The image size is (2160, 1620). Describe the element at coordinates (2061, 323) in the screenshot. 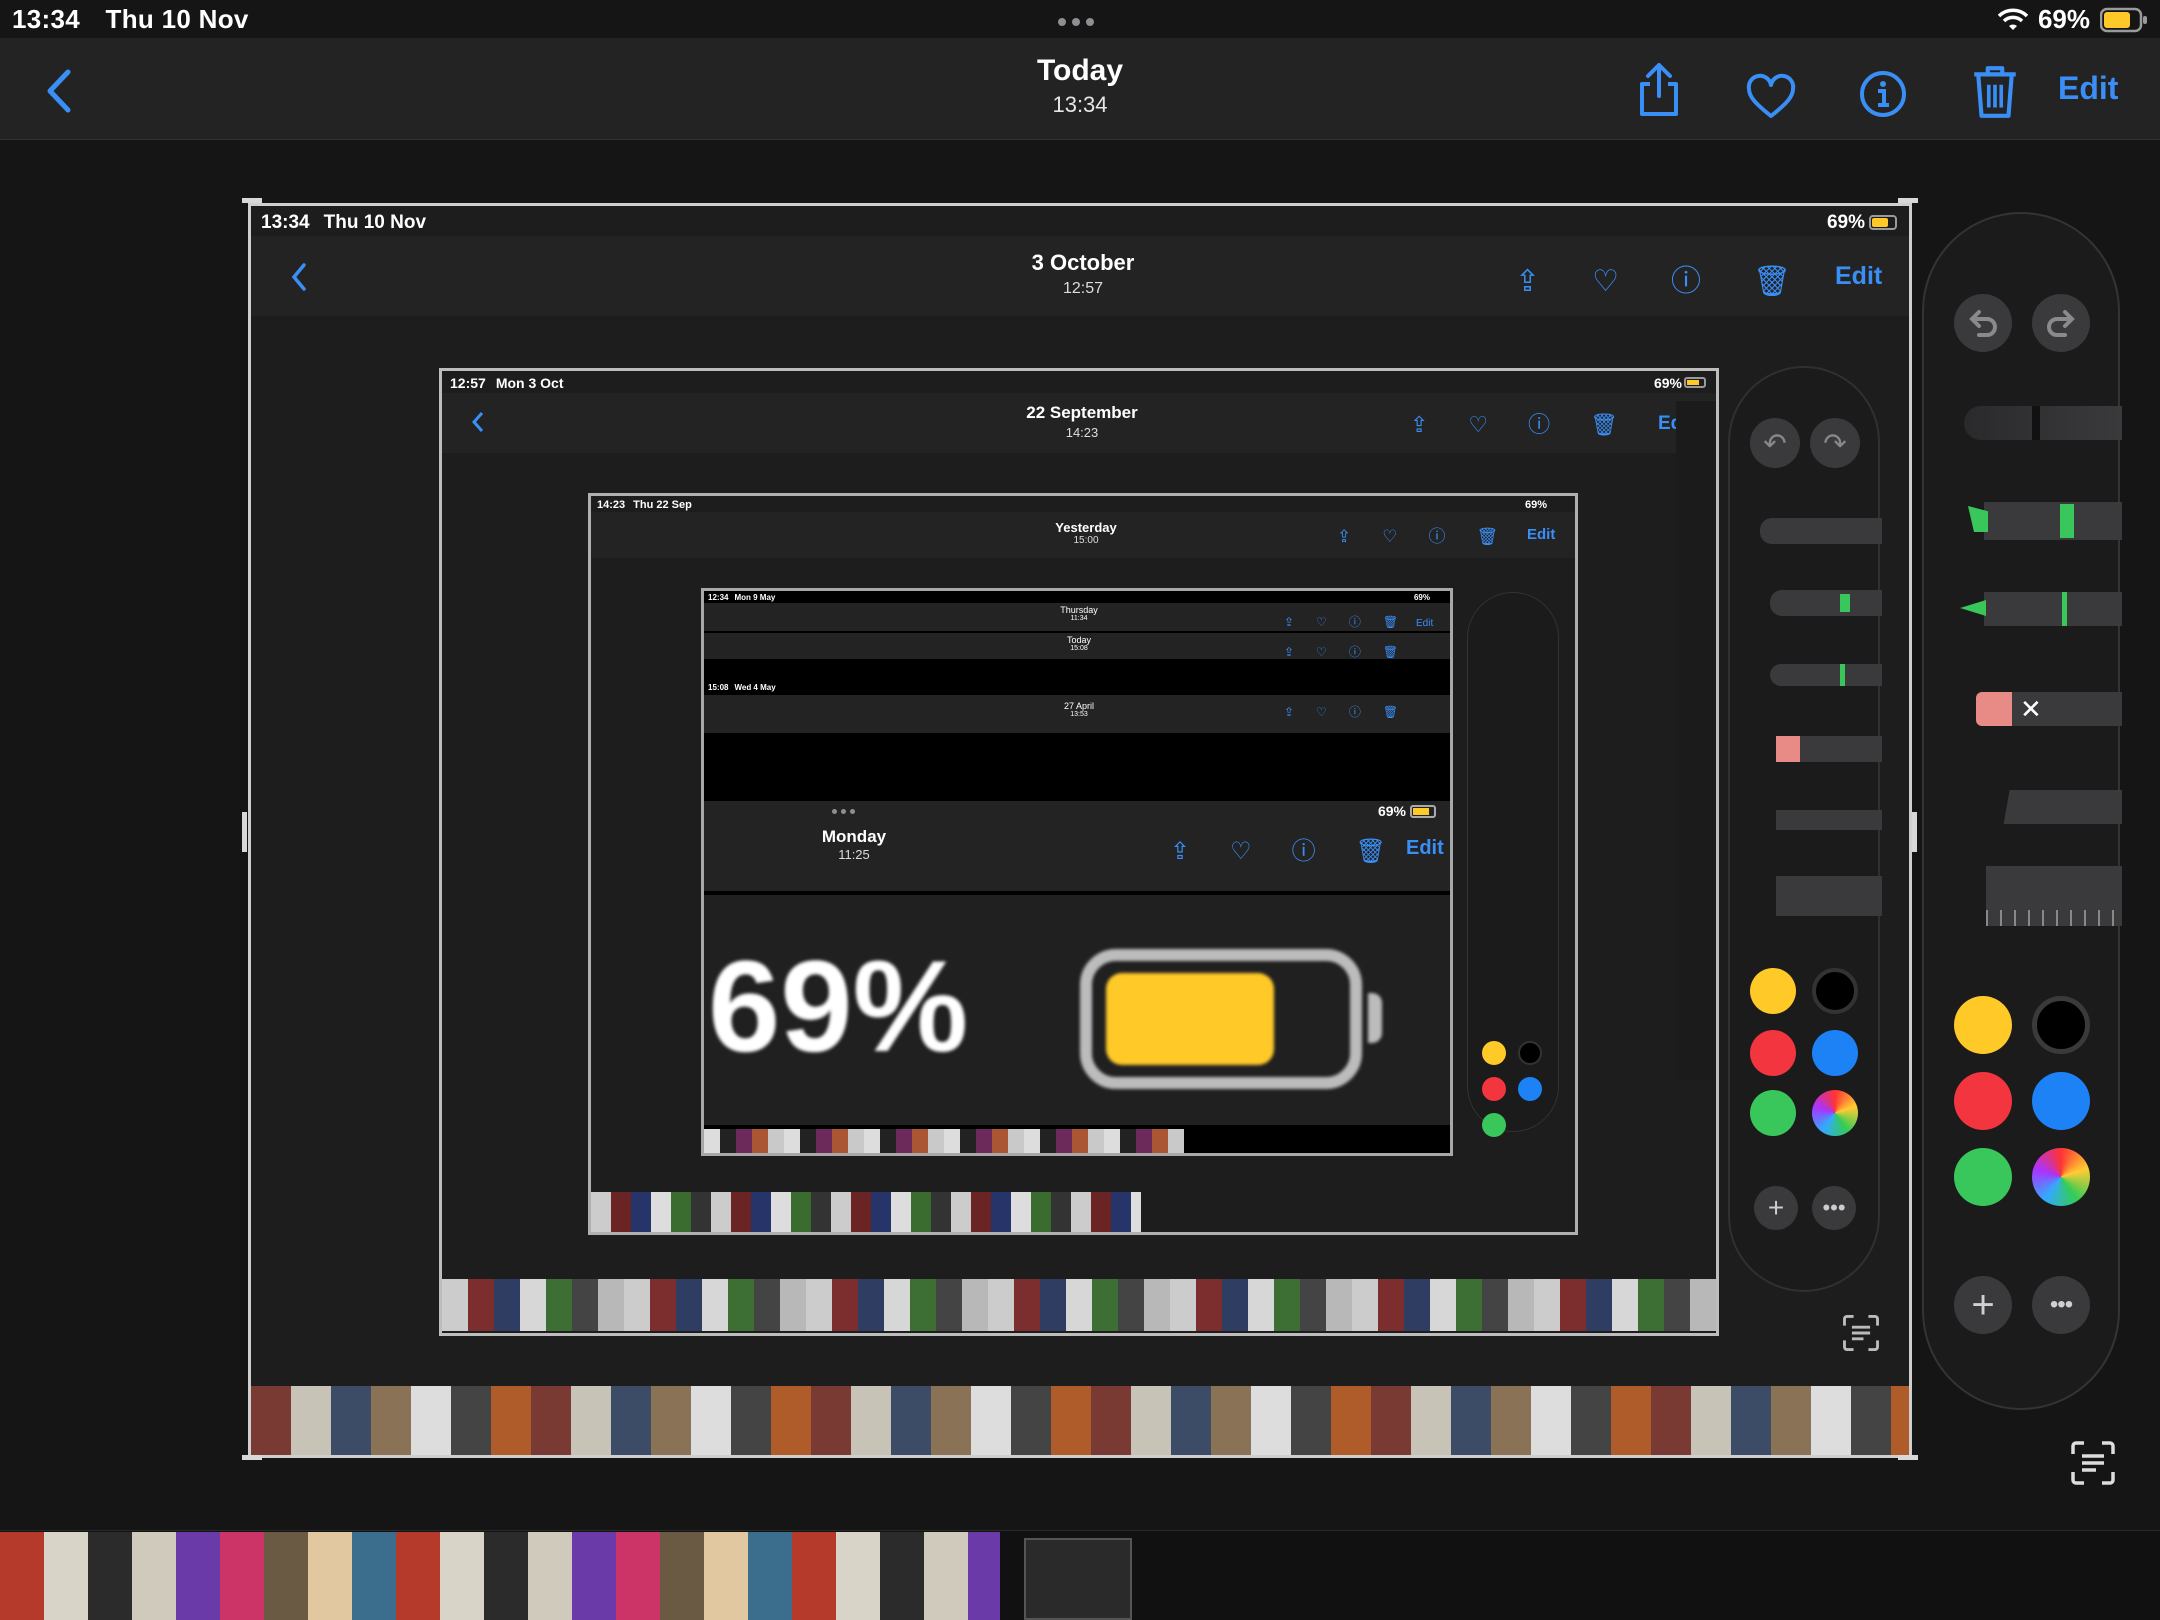

I see `redo-icon` at that location.